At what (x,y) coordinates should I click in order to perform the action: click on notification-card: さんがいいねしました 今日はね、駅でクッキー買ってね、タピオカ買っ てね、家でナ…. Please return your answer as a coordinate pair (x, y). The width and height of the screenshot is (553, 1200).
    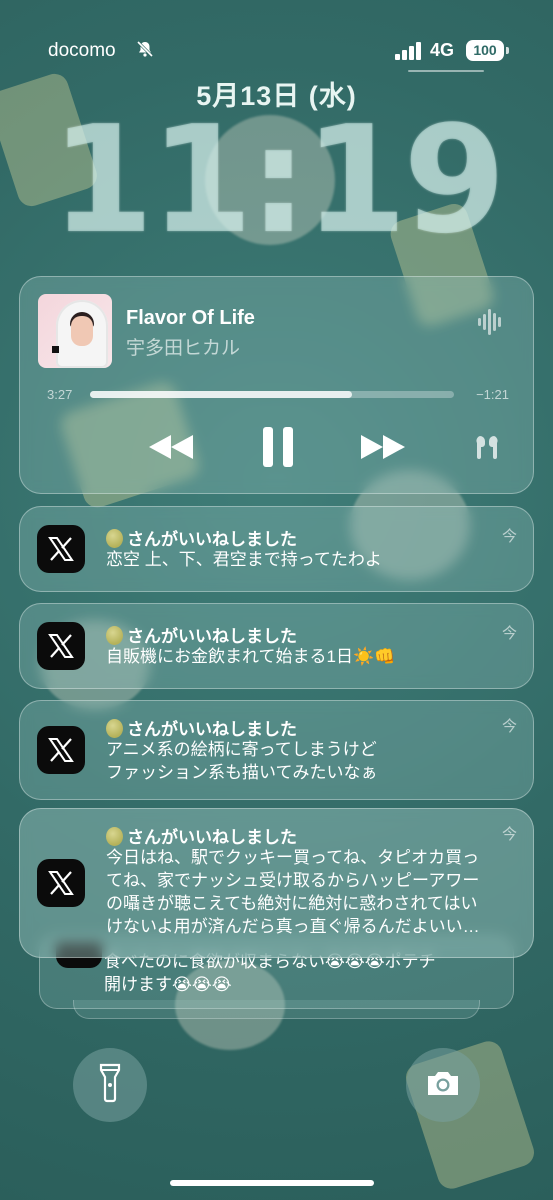
    Looking at the image, I should click on (276, 883).